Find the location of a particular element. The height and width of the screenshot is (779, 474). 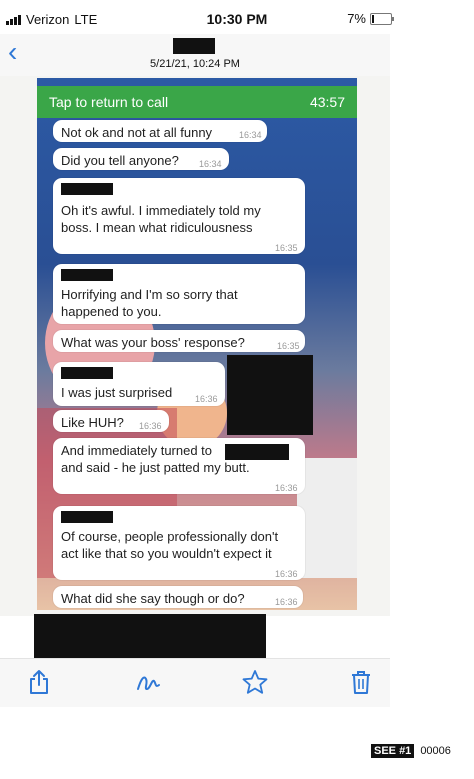

message-bubble: Not ok and not at all funny 16:34 is located at coordinates (160, 131).